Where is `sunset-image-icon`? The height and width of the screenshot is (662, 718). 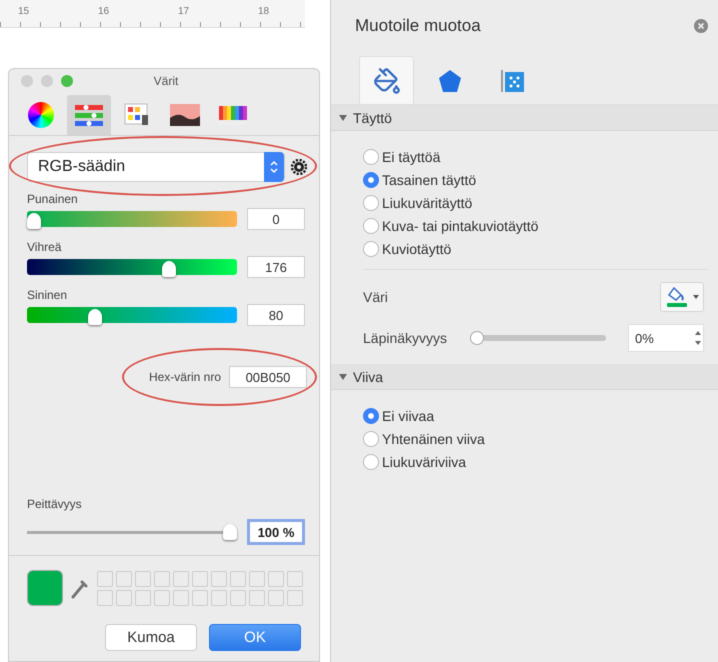 sunset-image-icon is located at coordinates (185, 115).